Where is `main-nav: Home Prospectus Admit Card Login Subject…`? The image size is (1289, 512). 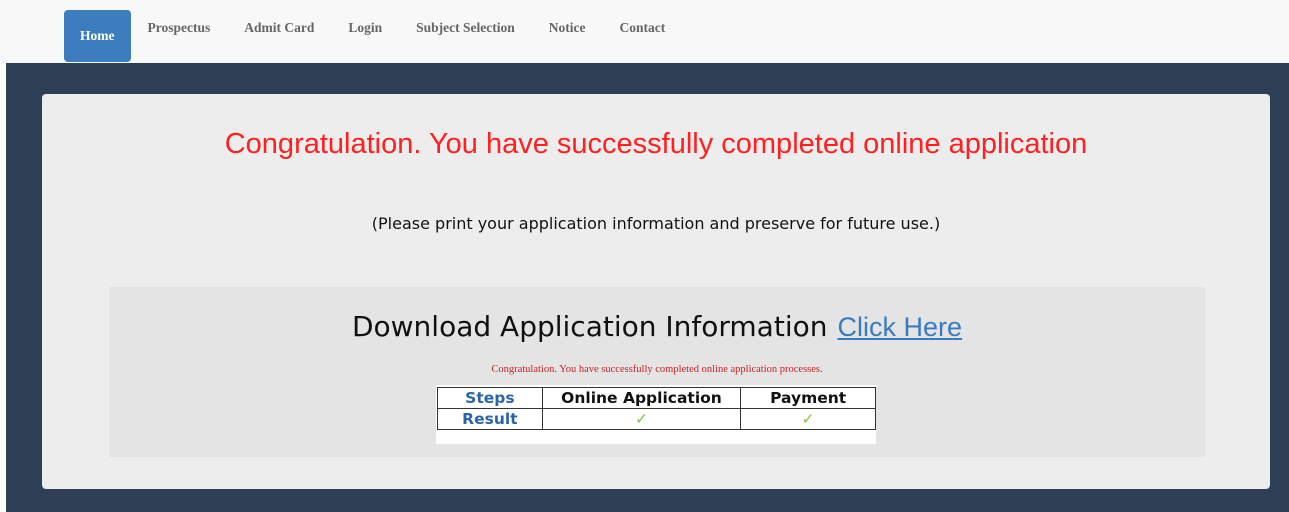 main-nav: Home Prospectus Admit Card Login Subject… is located at coordinates (373, 36).